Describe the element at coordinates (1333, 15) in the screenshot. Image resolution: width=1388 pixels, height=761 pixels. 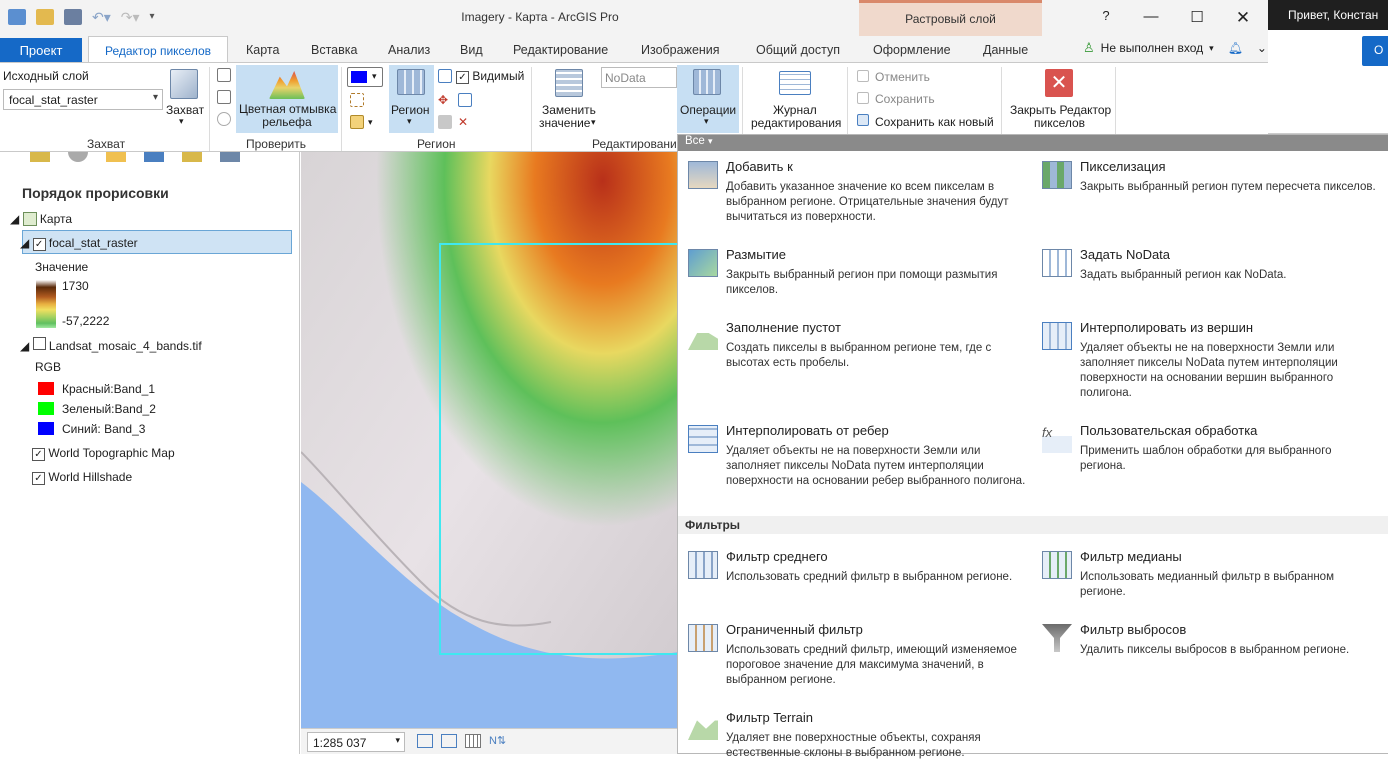
I see `user-greeting: Привет, Констан` at that location.